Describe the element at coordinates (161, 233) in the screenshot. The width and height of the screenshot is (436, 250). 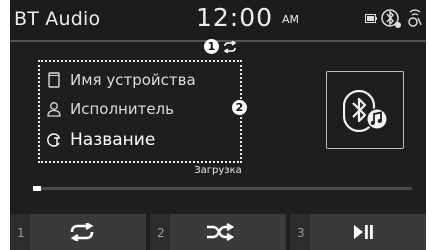
I see `button-number-2: 2` at that location.